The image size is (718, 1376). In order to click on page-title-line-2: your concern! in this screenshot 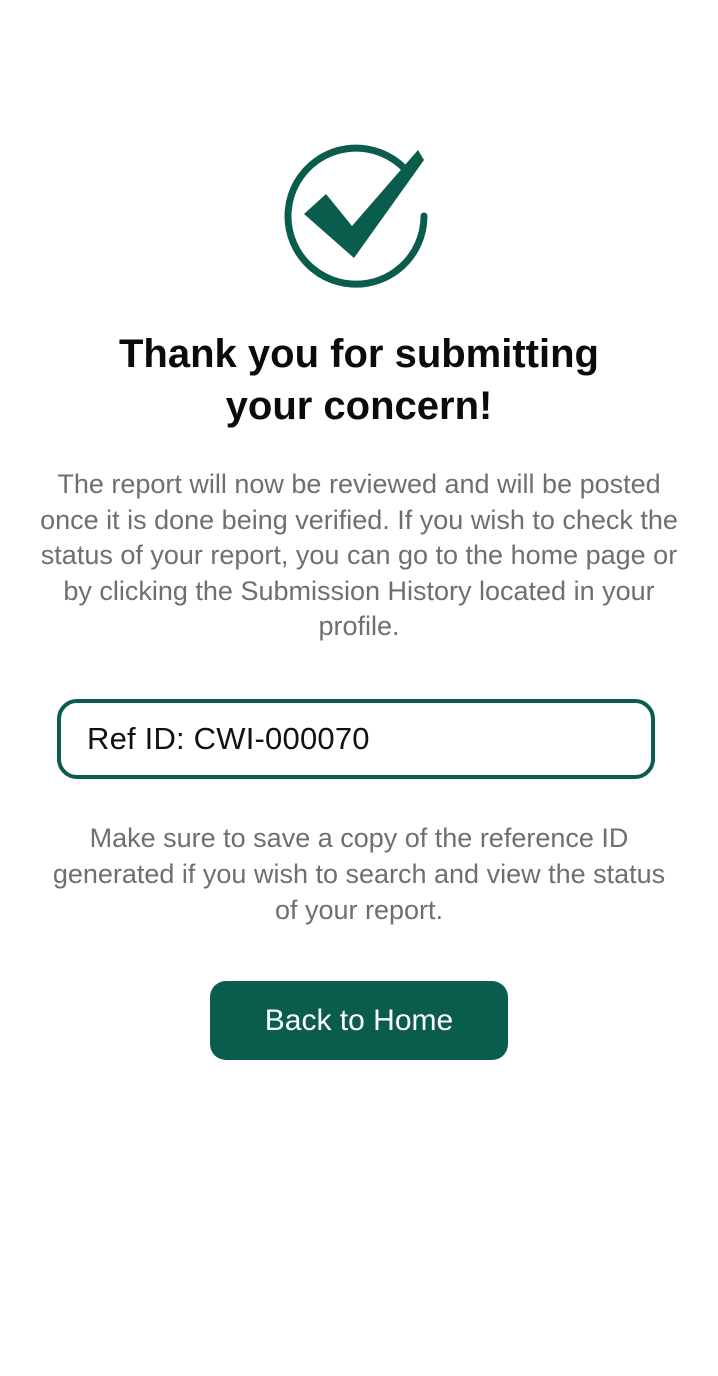, I will do `click(359, 406)`.